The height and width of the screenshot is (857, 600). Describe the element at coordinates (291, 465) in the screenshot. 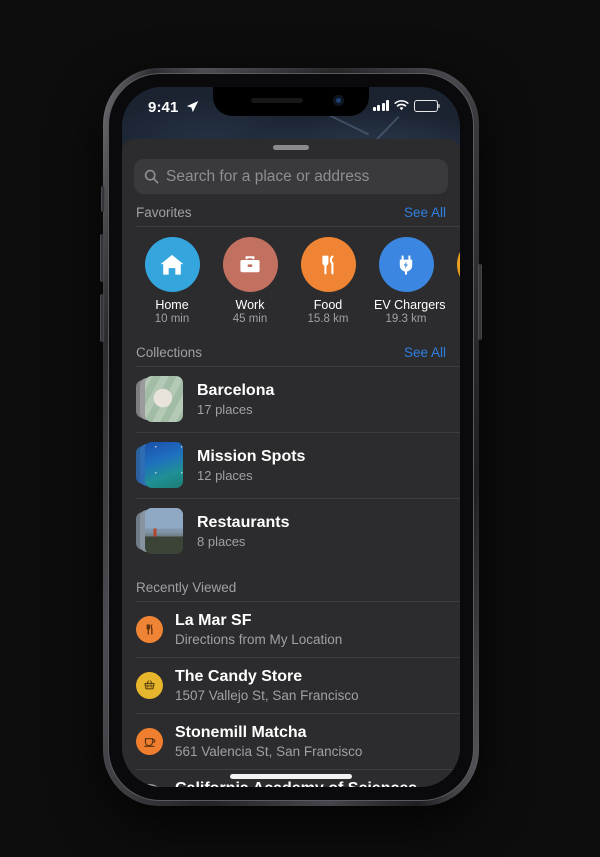

I see `collection-row-mission-spots: Mission Spots 12 places` at that location.